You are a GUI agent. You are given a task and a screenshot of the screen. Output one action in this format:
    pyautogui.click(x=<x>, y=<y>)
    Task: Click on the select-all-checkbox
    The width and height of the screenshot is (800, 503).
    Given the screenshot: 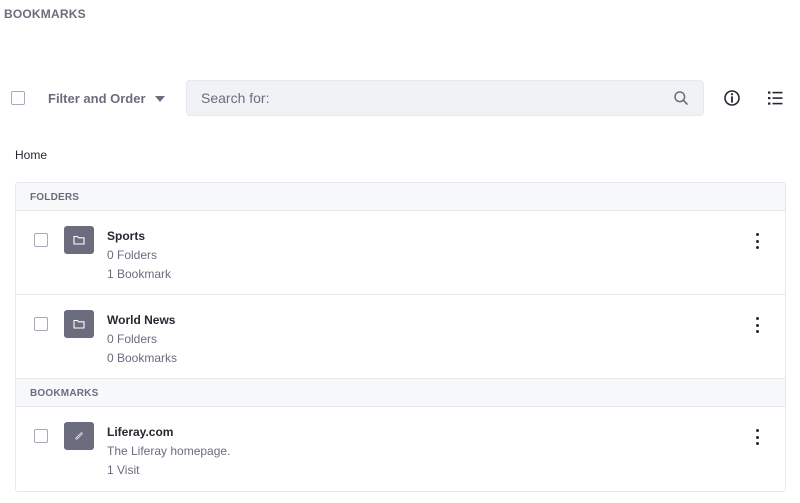 What is the action you would take?
    pyautogui.click(x=18, y=98)
    